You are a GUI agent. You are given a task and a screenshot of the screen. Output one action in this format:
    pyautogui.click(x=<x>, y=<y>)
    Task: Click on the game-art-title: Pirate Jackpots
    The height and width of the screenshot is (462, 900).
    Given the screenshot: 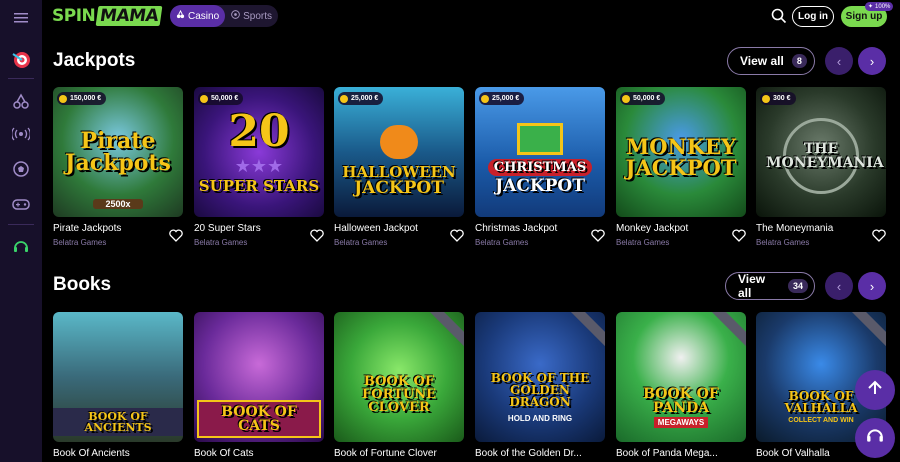 What is the action you would take?
    pyautogui.click(x=118, y=152)
    